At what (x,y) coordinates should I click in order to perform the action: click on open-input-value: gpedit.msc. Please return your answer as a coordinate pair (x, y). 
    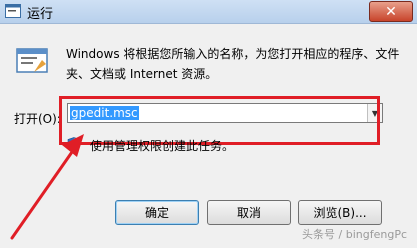
    Looking at the image, I should click on (104, 113).